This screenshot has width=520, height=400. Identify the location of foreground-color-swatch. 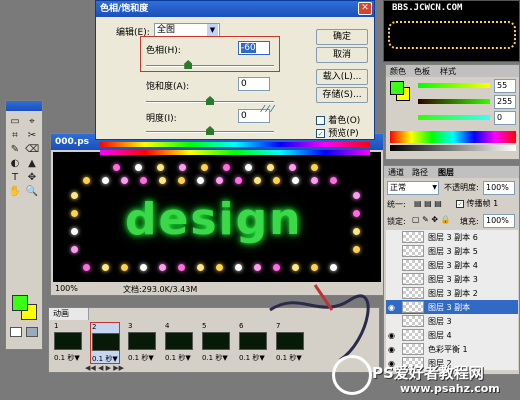
(20, 303).